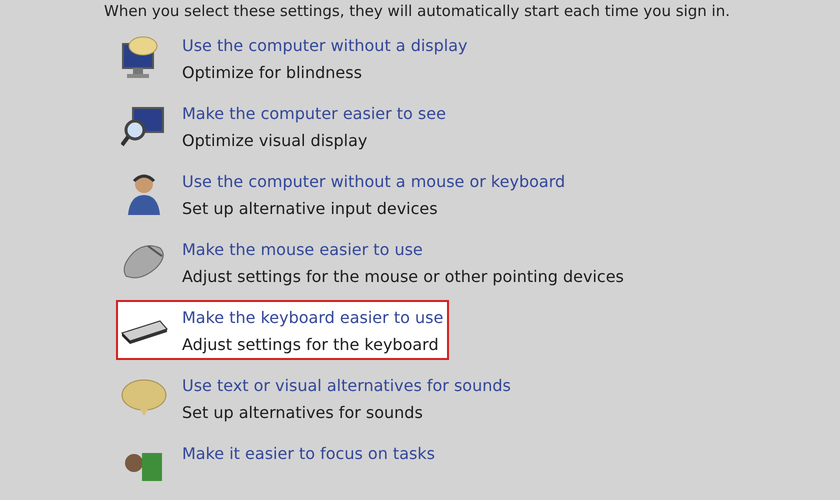 Image resolution: width=840 pixels, height=500 pixels. Describe the element at coordinates (313, 317) in the screenshot. I see `setting-link: Make the keyboard easier to use` at that location.